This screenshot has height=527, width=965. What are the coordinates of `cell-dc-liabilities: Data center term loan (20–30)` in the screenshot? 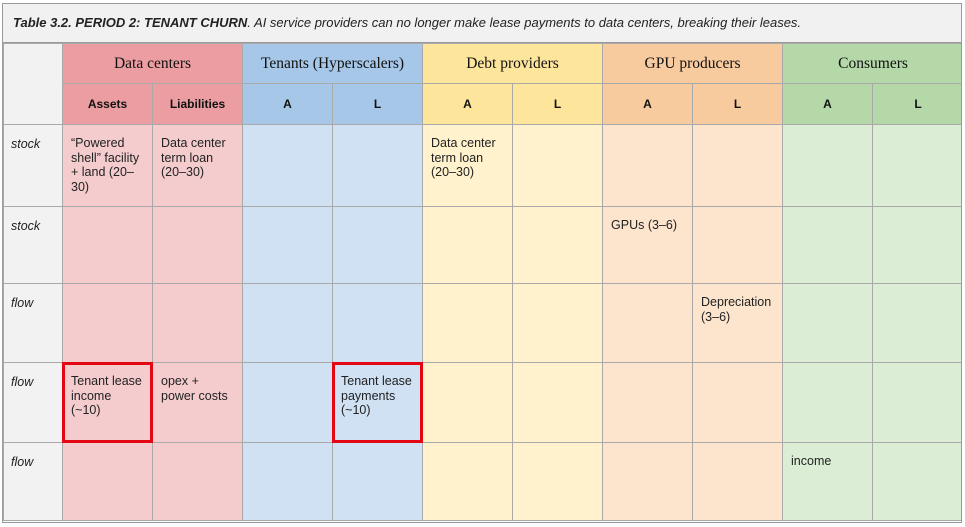 It's located at (197, 165).